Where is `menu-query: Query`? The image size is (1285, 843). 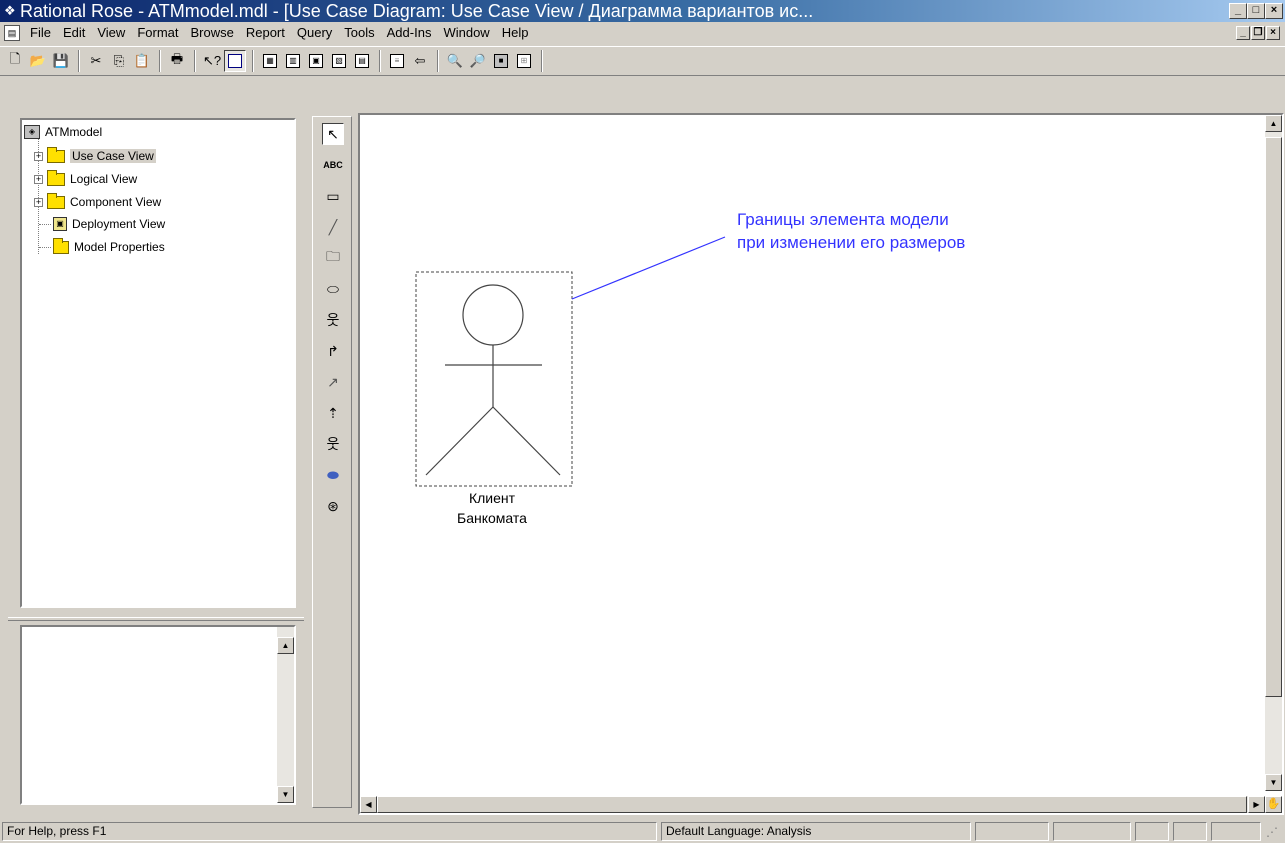
menu-query: Query is located at coordinates (314, 33).